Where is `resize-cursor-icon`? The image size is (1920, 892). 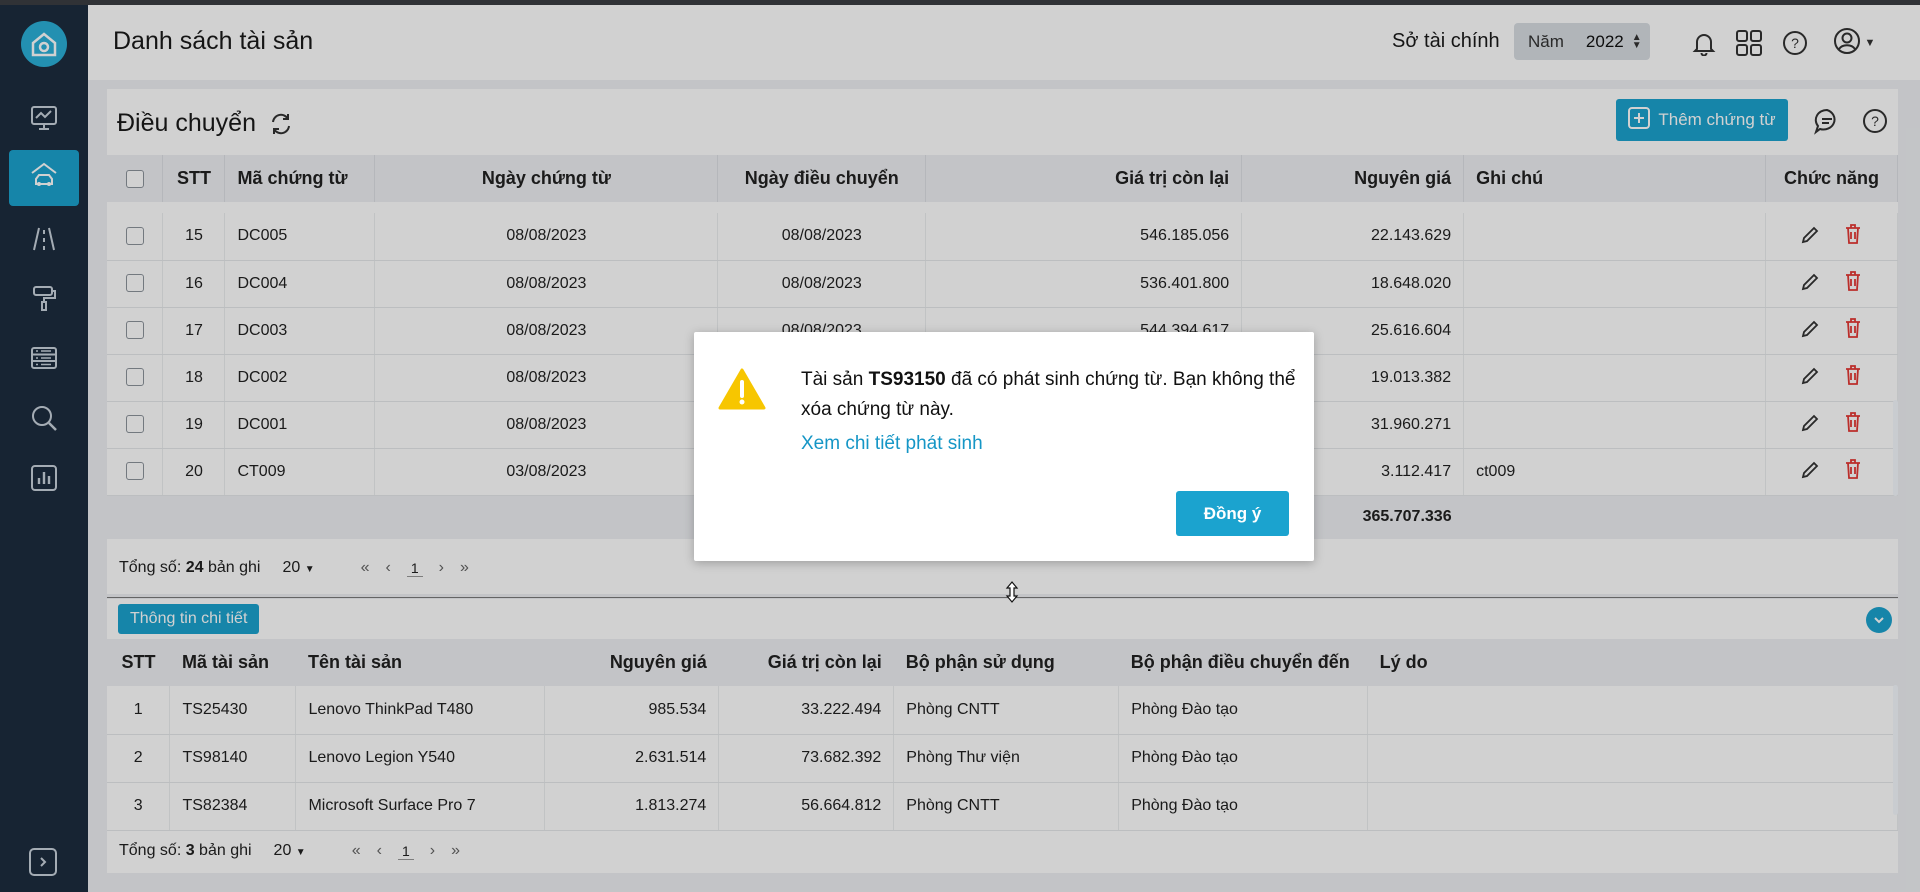
resize-cursor-icon is located at coordinates (1012, 594).